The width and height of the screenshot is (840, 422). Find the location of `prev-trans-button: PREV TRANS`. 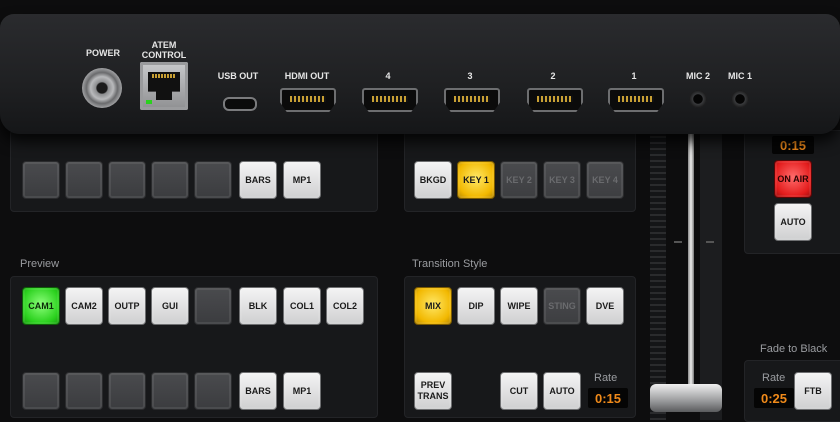

prev-trans-button: PREV TRANS is located at coordinates (433, 391).